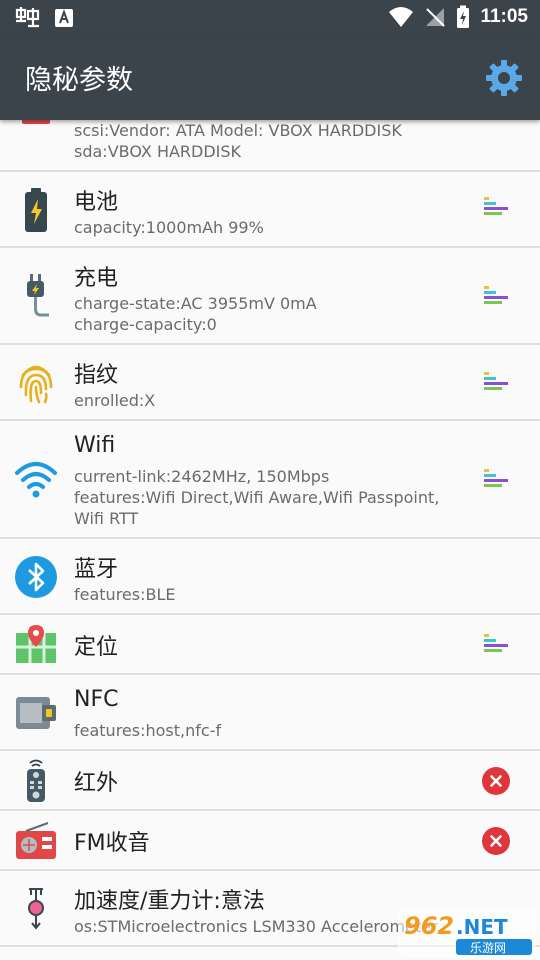 Image resolution: width=540 pixels, height=960 pixels. What do you see at coordinates (79, 80) in the screenshot?
I see `page-title: 隐秘参数` at bounding box center [79, 80].